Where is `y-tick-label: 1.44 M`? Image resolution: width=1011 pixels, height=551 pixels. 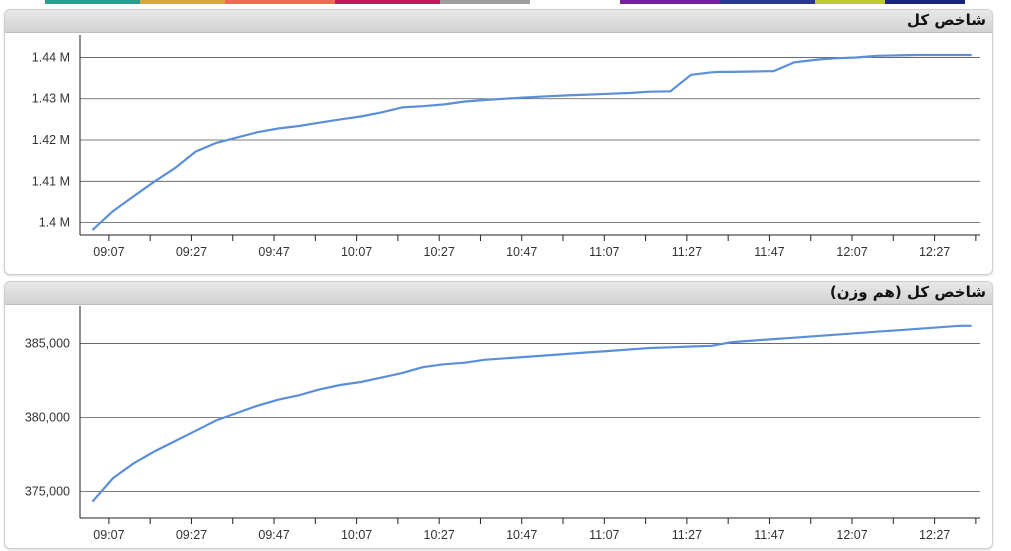 y-tick-label: 1.44 M is located at coordinates (51, 57).